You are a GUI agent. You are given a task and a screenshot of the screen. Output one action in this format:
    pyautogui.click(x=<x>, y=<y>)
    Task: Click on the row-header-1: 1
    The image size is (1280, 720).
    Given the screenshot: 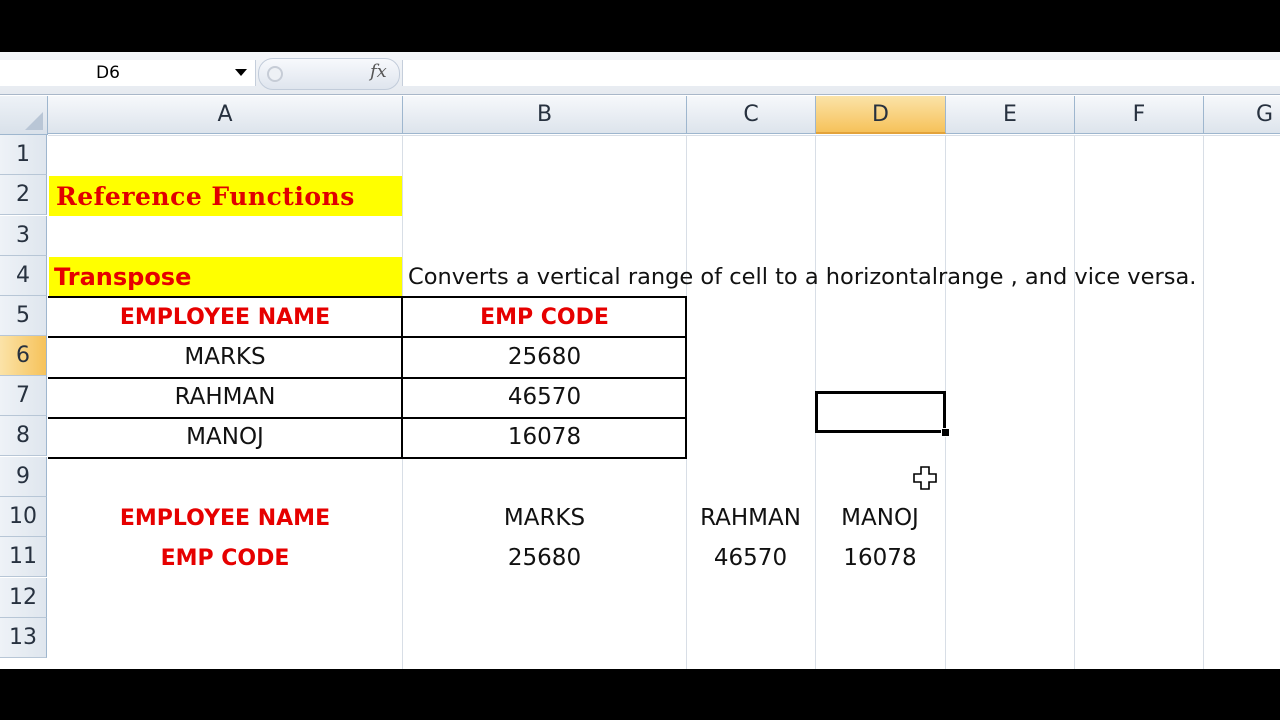 What is the action you would take?
    pyautogui.click(x=23, y=155)
    